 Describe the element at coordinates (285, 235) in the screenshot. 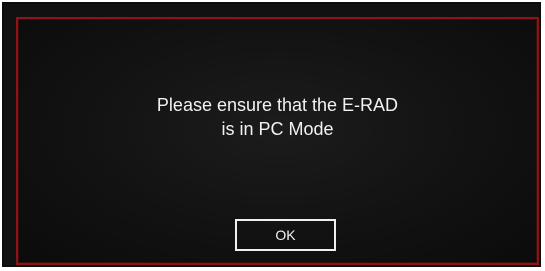

I see `ok-button: OK` at that location.